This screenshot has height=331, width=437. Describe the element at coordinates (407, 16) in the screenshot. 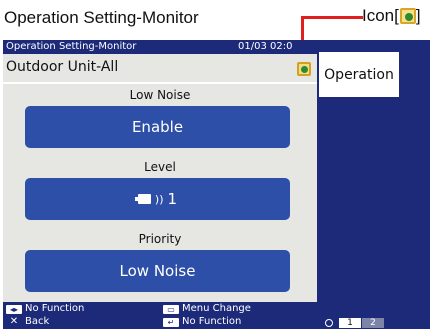

I see `status-icon-sample` at that location.